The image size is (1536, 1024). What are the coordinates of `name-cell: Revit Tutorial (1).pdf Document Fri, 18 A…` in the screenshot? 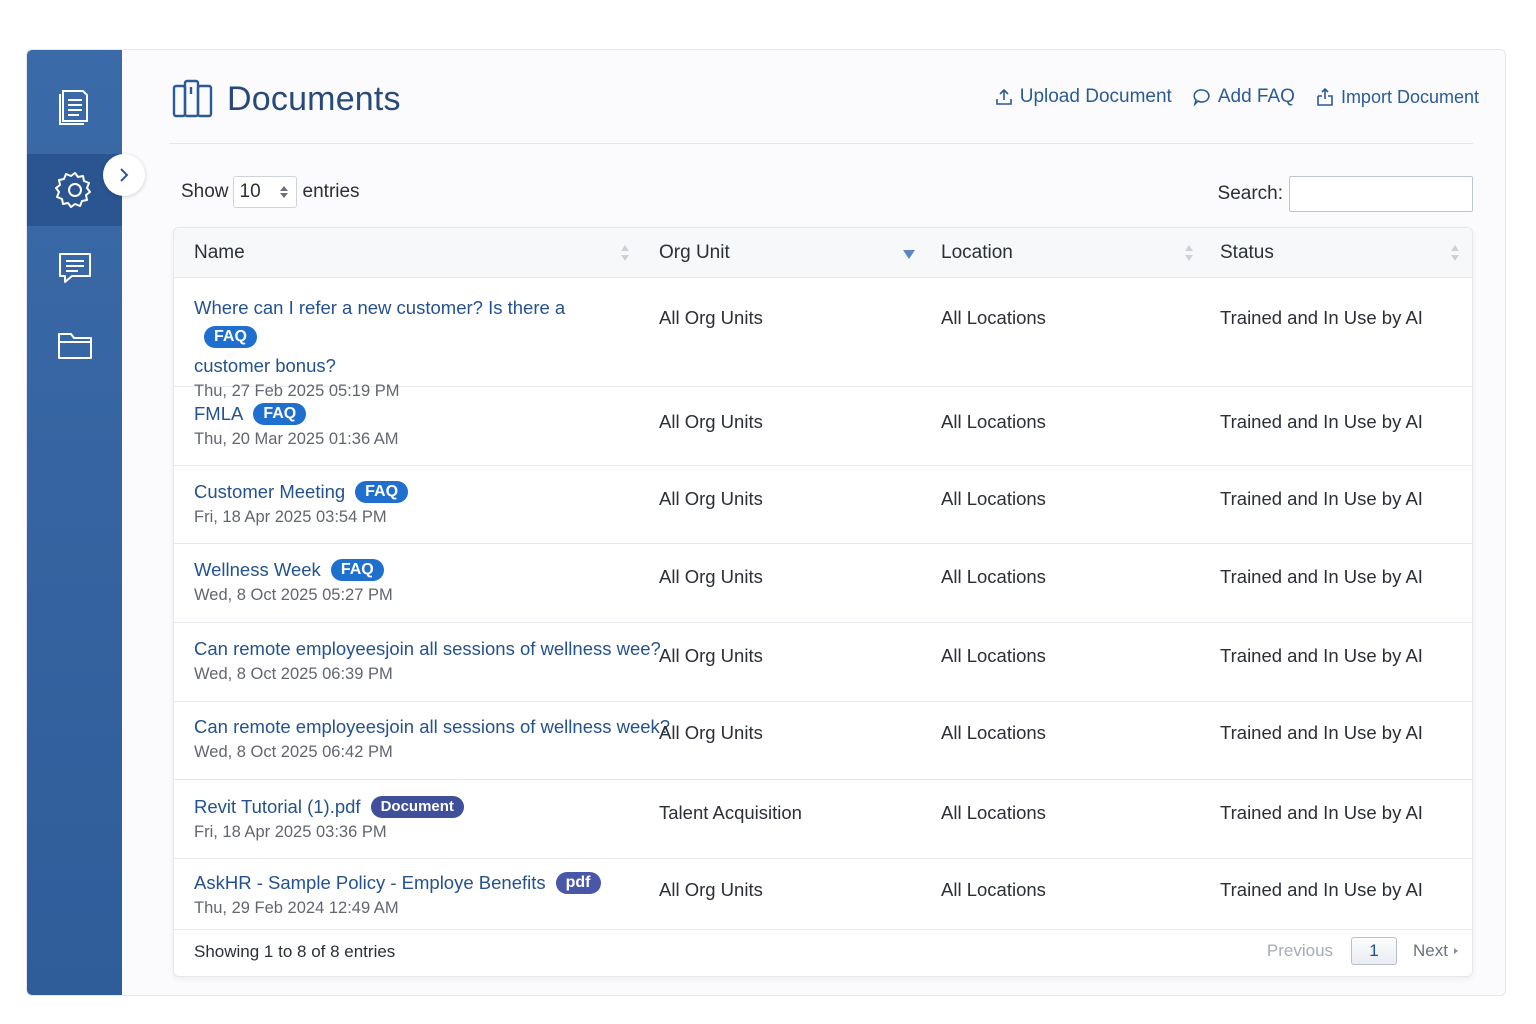 It's located at (329, 817).